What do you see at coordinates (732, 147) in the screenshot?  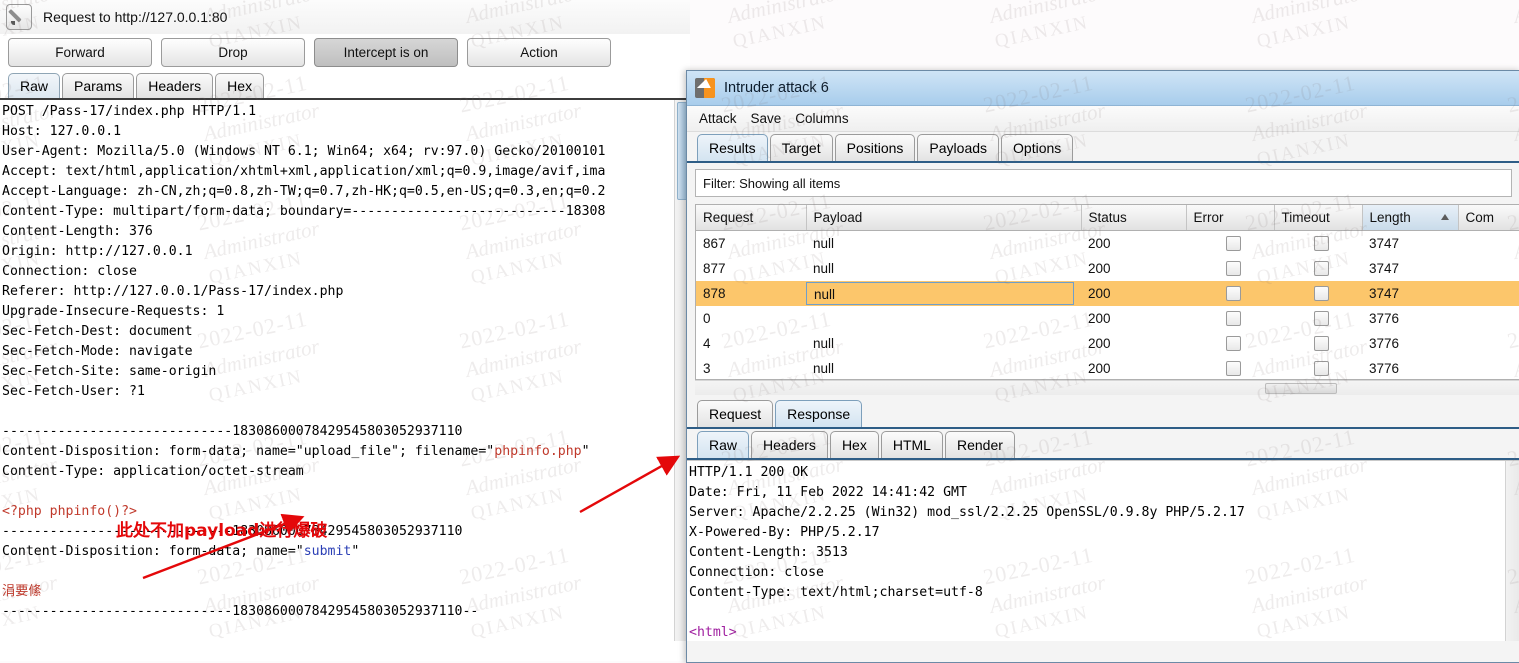 I see `tab-results: Results` at bounding box center [732, 147].